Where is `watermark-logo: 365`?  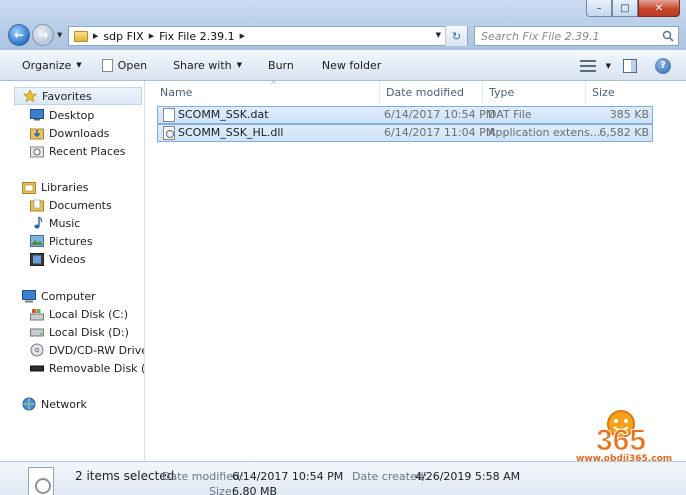 watermark-logo: 365 is located at coordinates (621, 432).